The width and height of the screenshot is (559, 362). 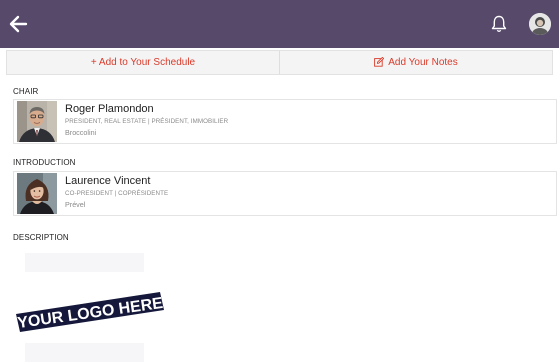 What do you see at coordinates (41, 237) in the screenshot?
I see `description-section-label: DESCRIPTION` at bounding box center [41, 237].